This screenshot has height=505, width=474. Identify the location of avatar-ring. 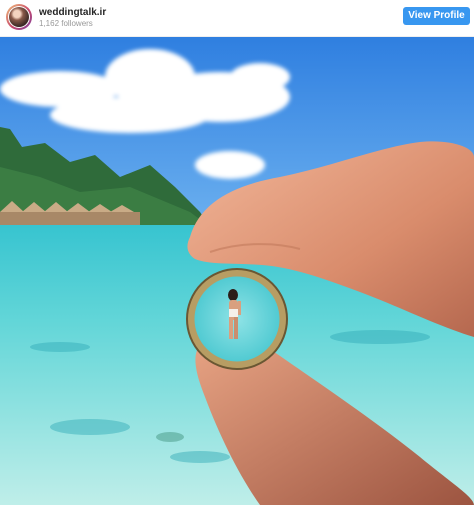
(19, 17).